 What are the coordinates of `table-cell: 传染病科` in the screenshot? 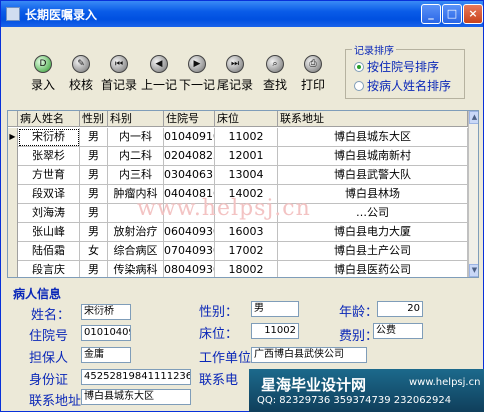 It's located at (136, 269).